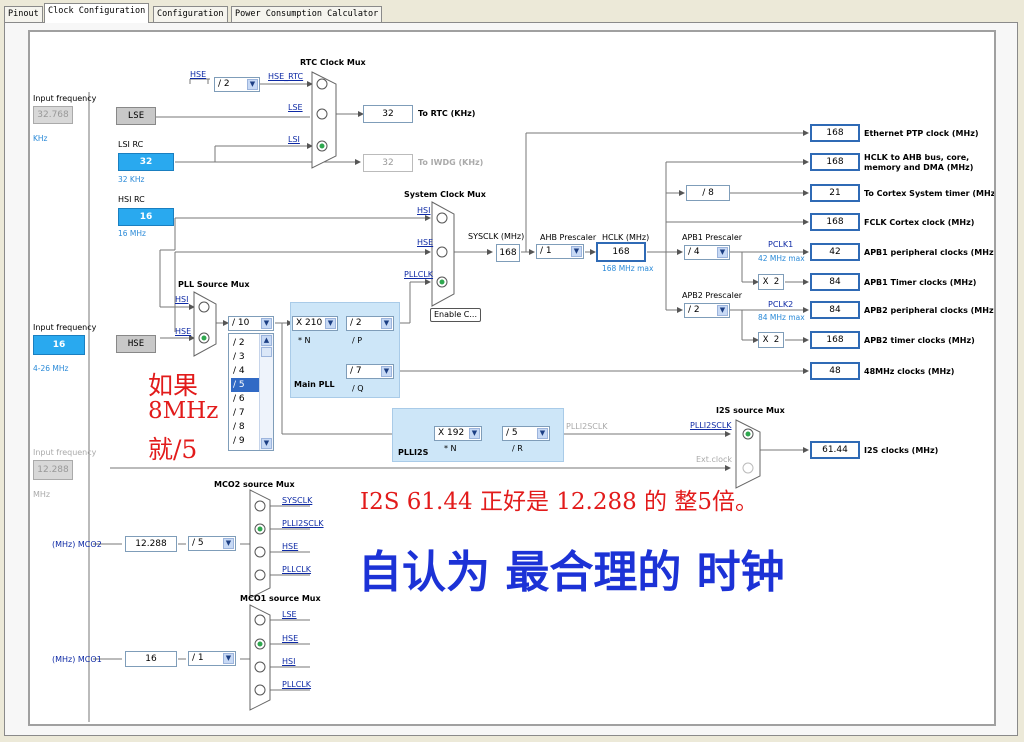  What do you see at coordinates (151, 659) in the screenshot?
I see `mco1-value: 16` at bounding box center [151, 659].